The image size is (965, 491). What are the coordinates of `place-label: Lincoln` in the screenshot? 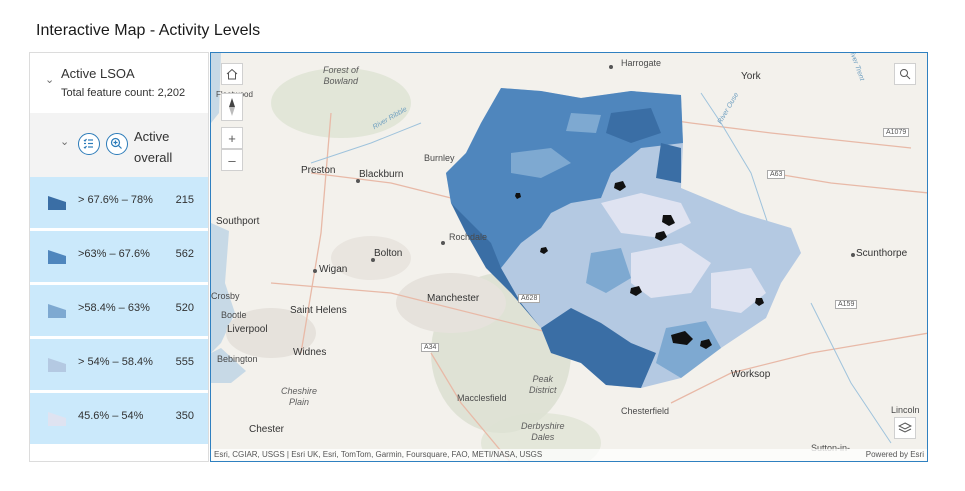 It's located at (905, 410).